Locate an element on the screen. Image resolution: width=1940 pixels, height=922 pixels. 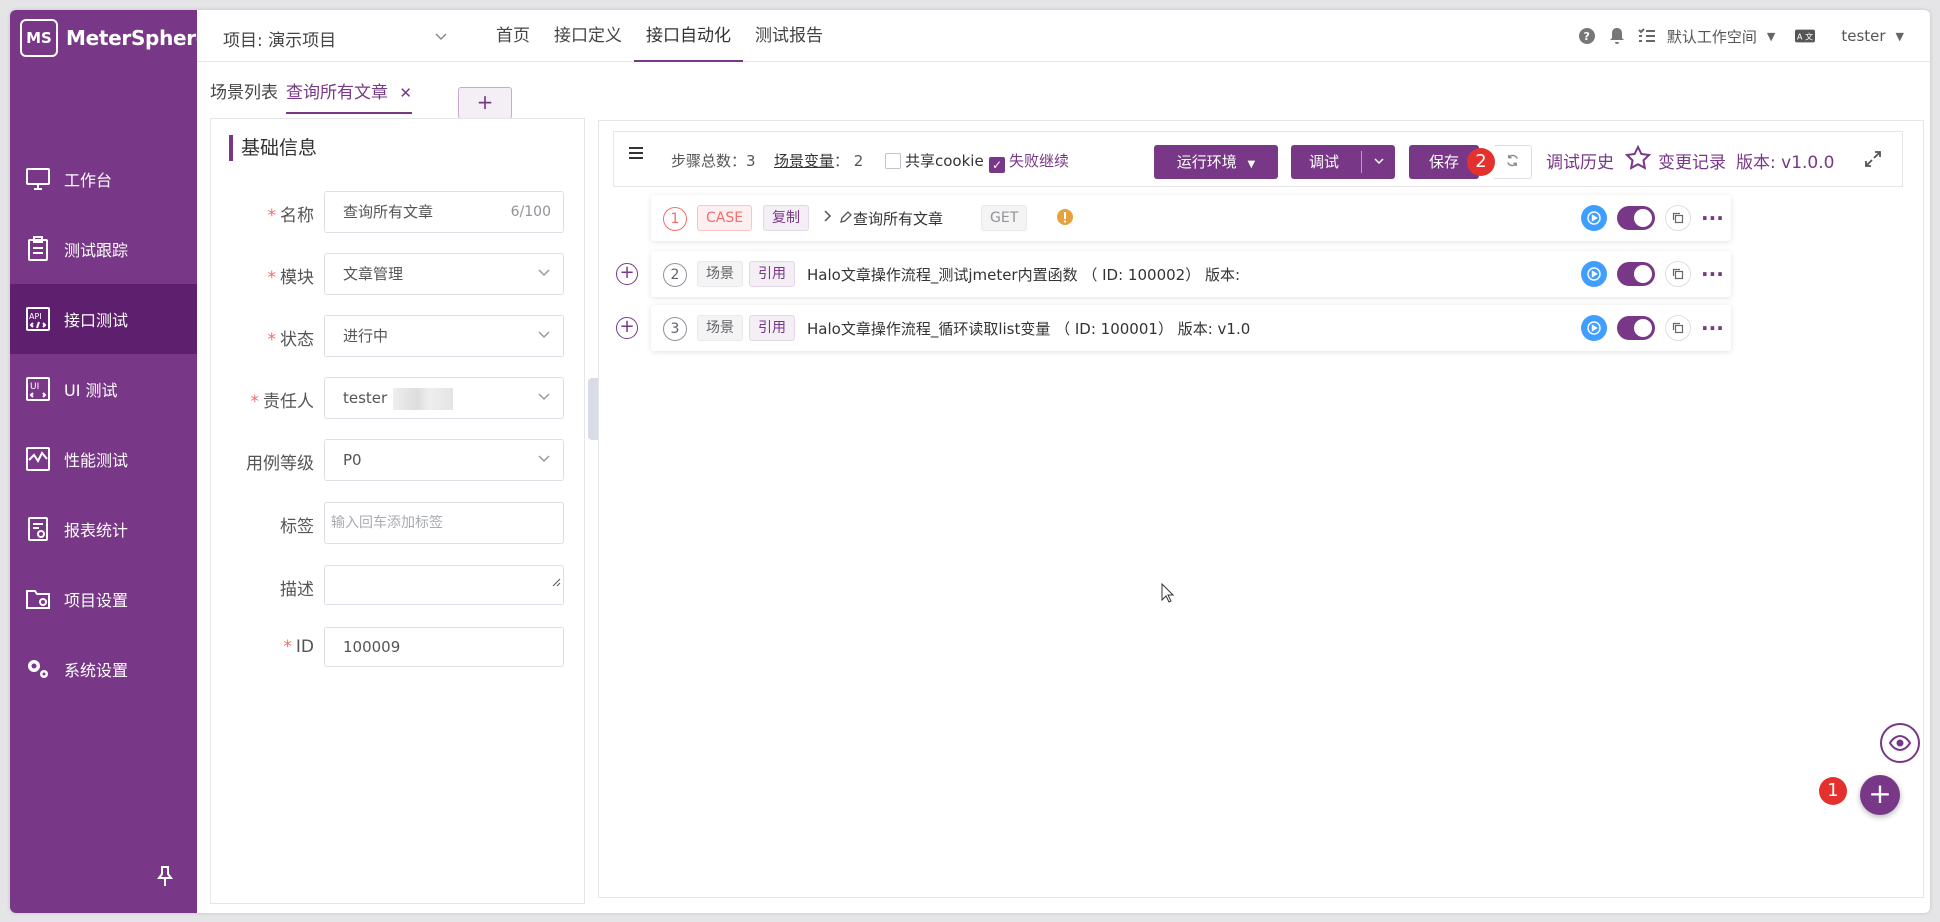
share-cookie-checkbox: 共享cookie is located at coordinates (934, 160).